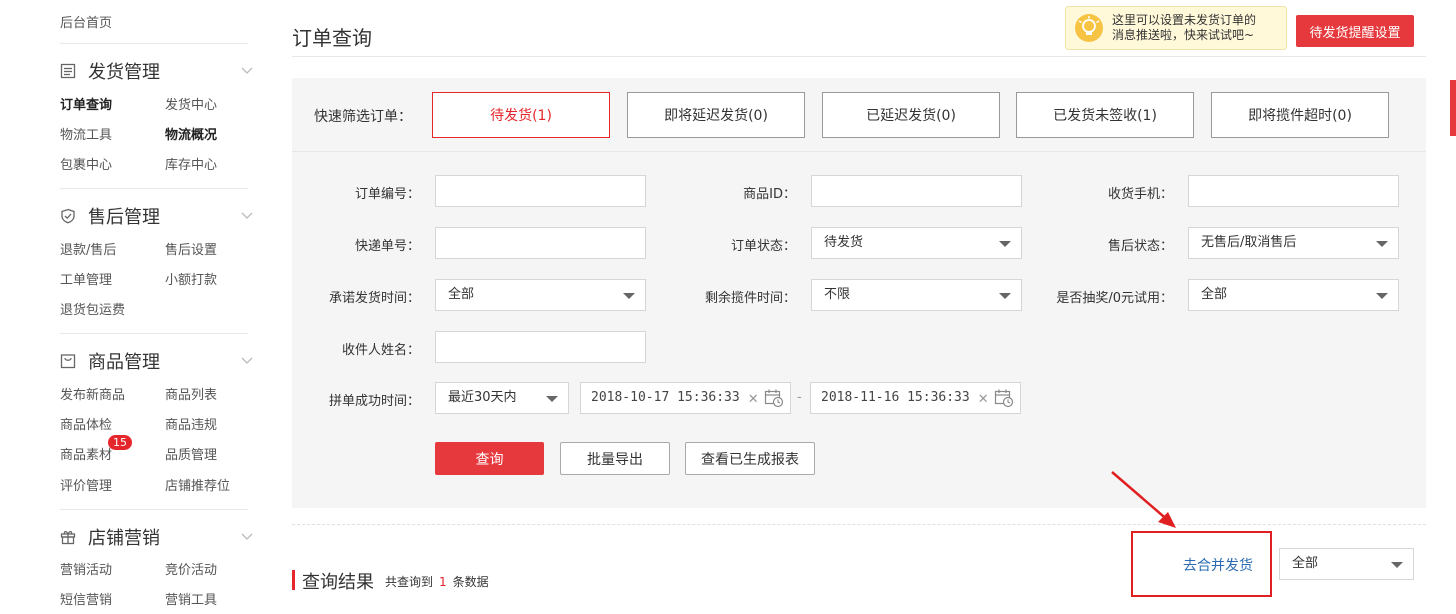  What do you see at coordinates (374, 298) in the screenshot?
I see `promise-time-label: 承诺发货时间：` at bounding box center [374, 298].